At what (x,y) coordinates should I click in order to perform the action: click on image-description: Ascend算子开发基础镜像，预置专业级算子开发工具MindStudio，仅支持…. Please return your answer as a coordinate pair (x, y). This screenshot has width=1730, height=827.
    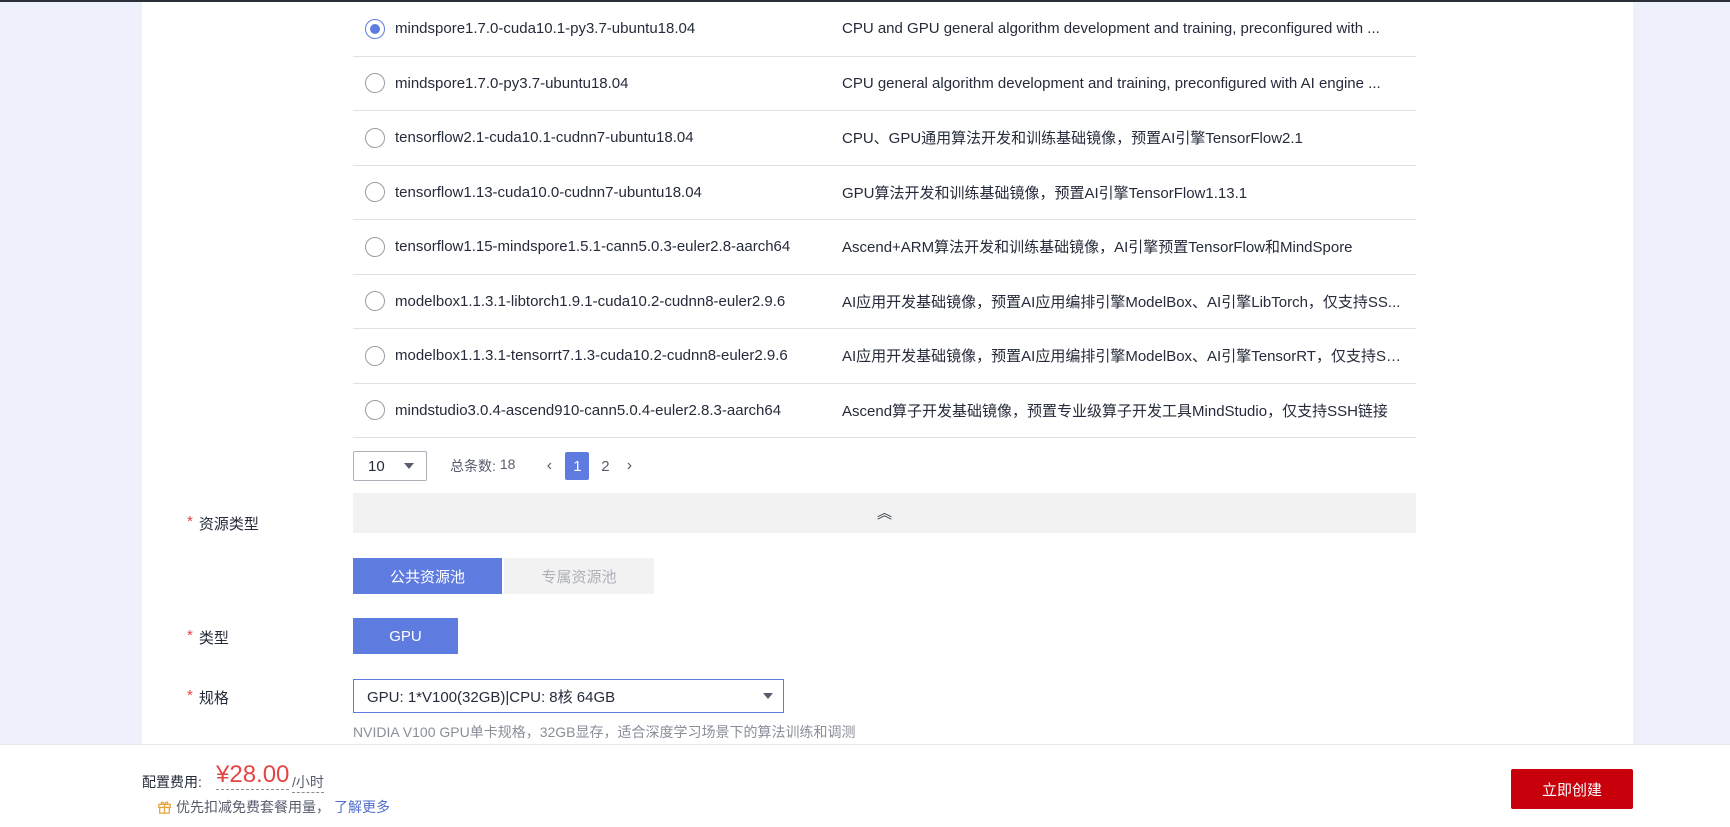
    Looking at the image, I should click on (1115, 411).